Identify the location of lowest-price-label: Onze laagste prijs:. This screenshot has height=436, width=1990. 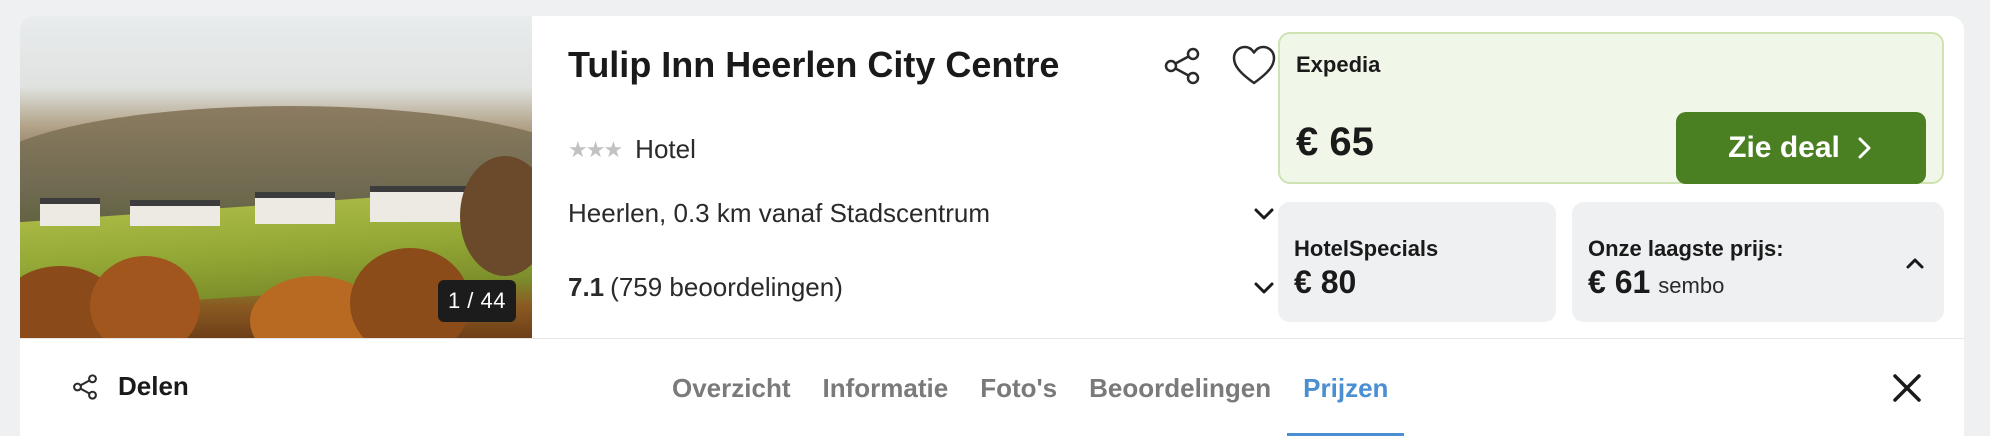
(1686, 248).